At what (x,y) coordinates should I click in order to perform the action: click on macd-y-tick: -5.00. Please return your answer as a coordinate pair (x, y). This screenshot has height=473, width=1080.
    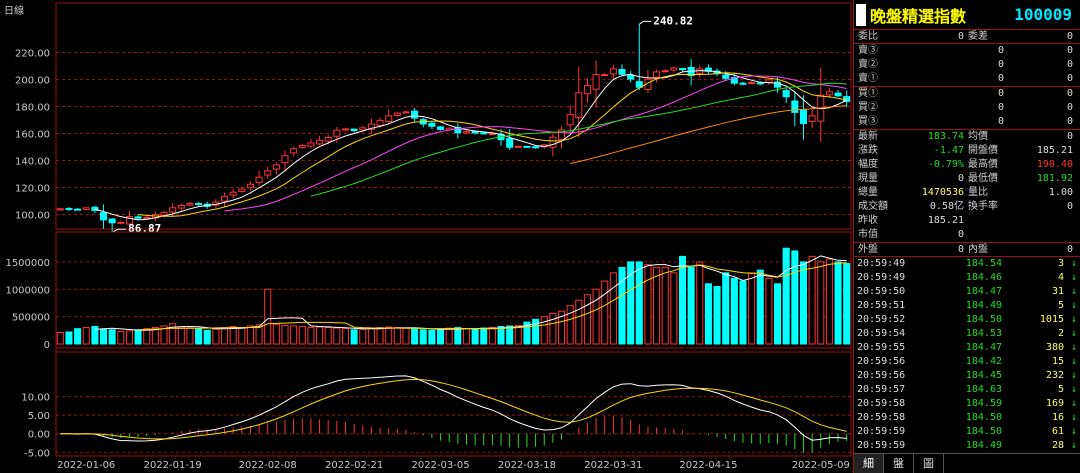
    Looking at the image, I should click on (37, 453).